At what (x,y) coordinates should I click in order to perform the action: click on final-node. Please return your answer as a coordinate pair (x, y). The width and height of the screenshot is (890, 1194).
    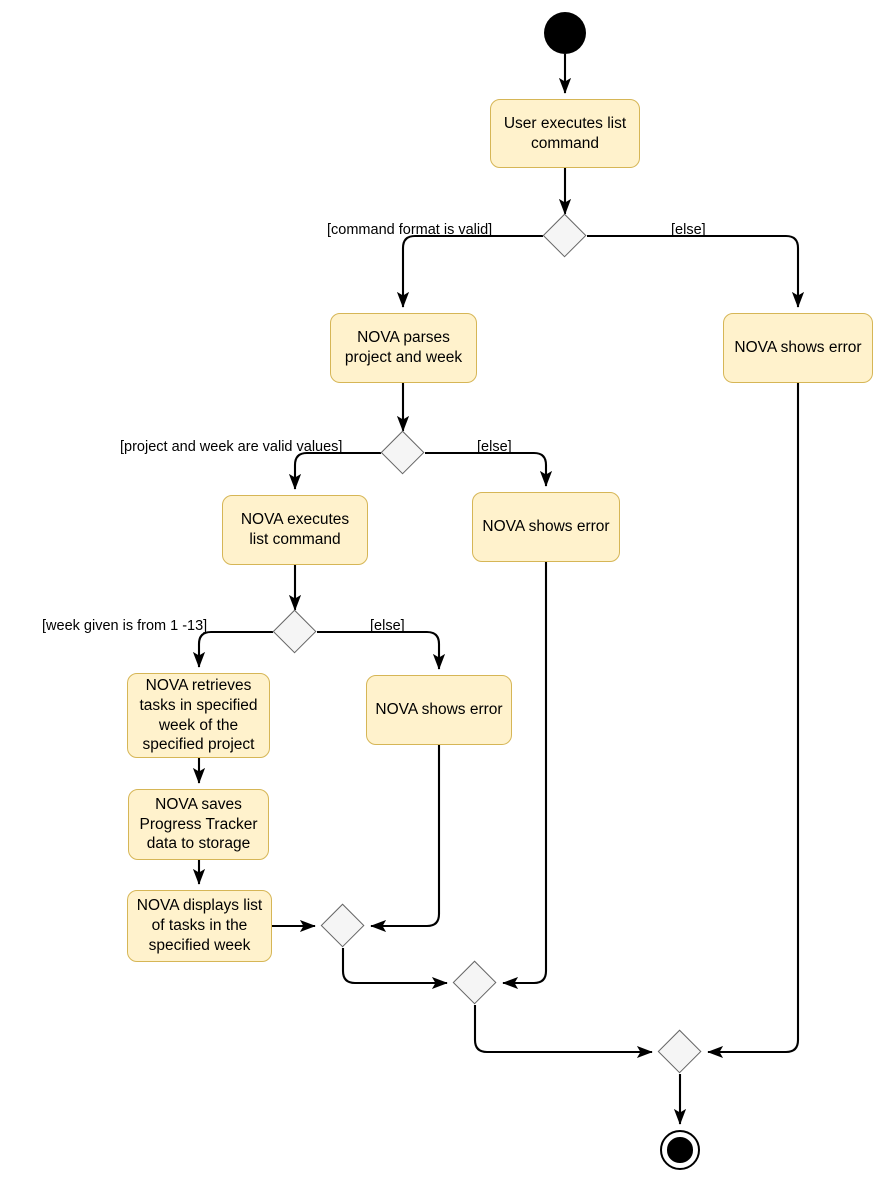
    Looking at the image, I should click on (680, 1150).